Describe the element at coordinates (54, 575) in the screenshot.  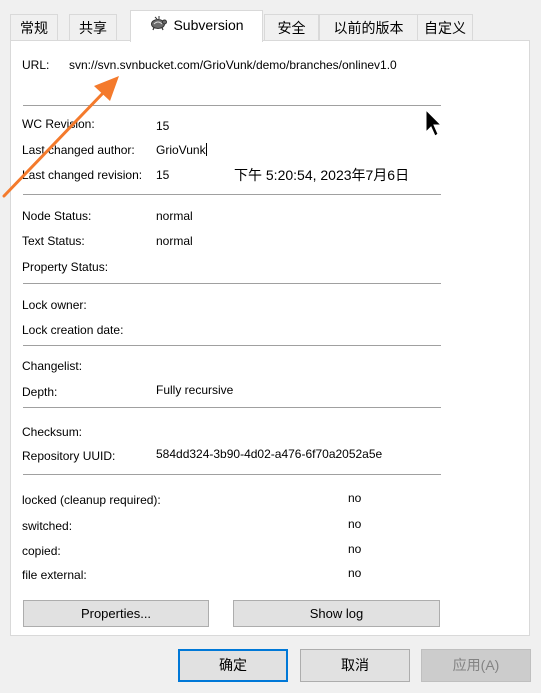
I see `file-external-label: file external:` at that location.